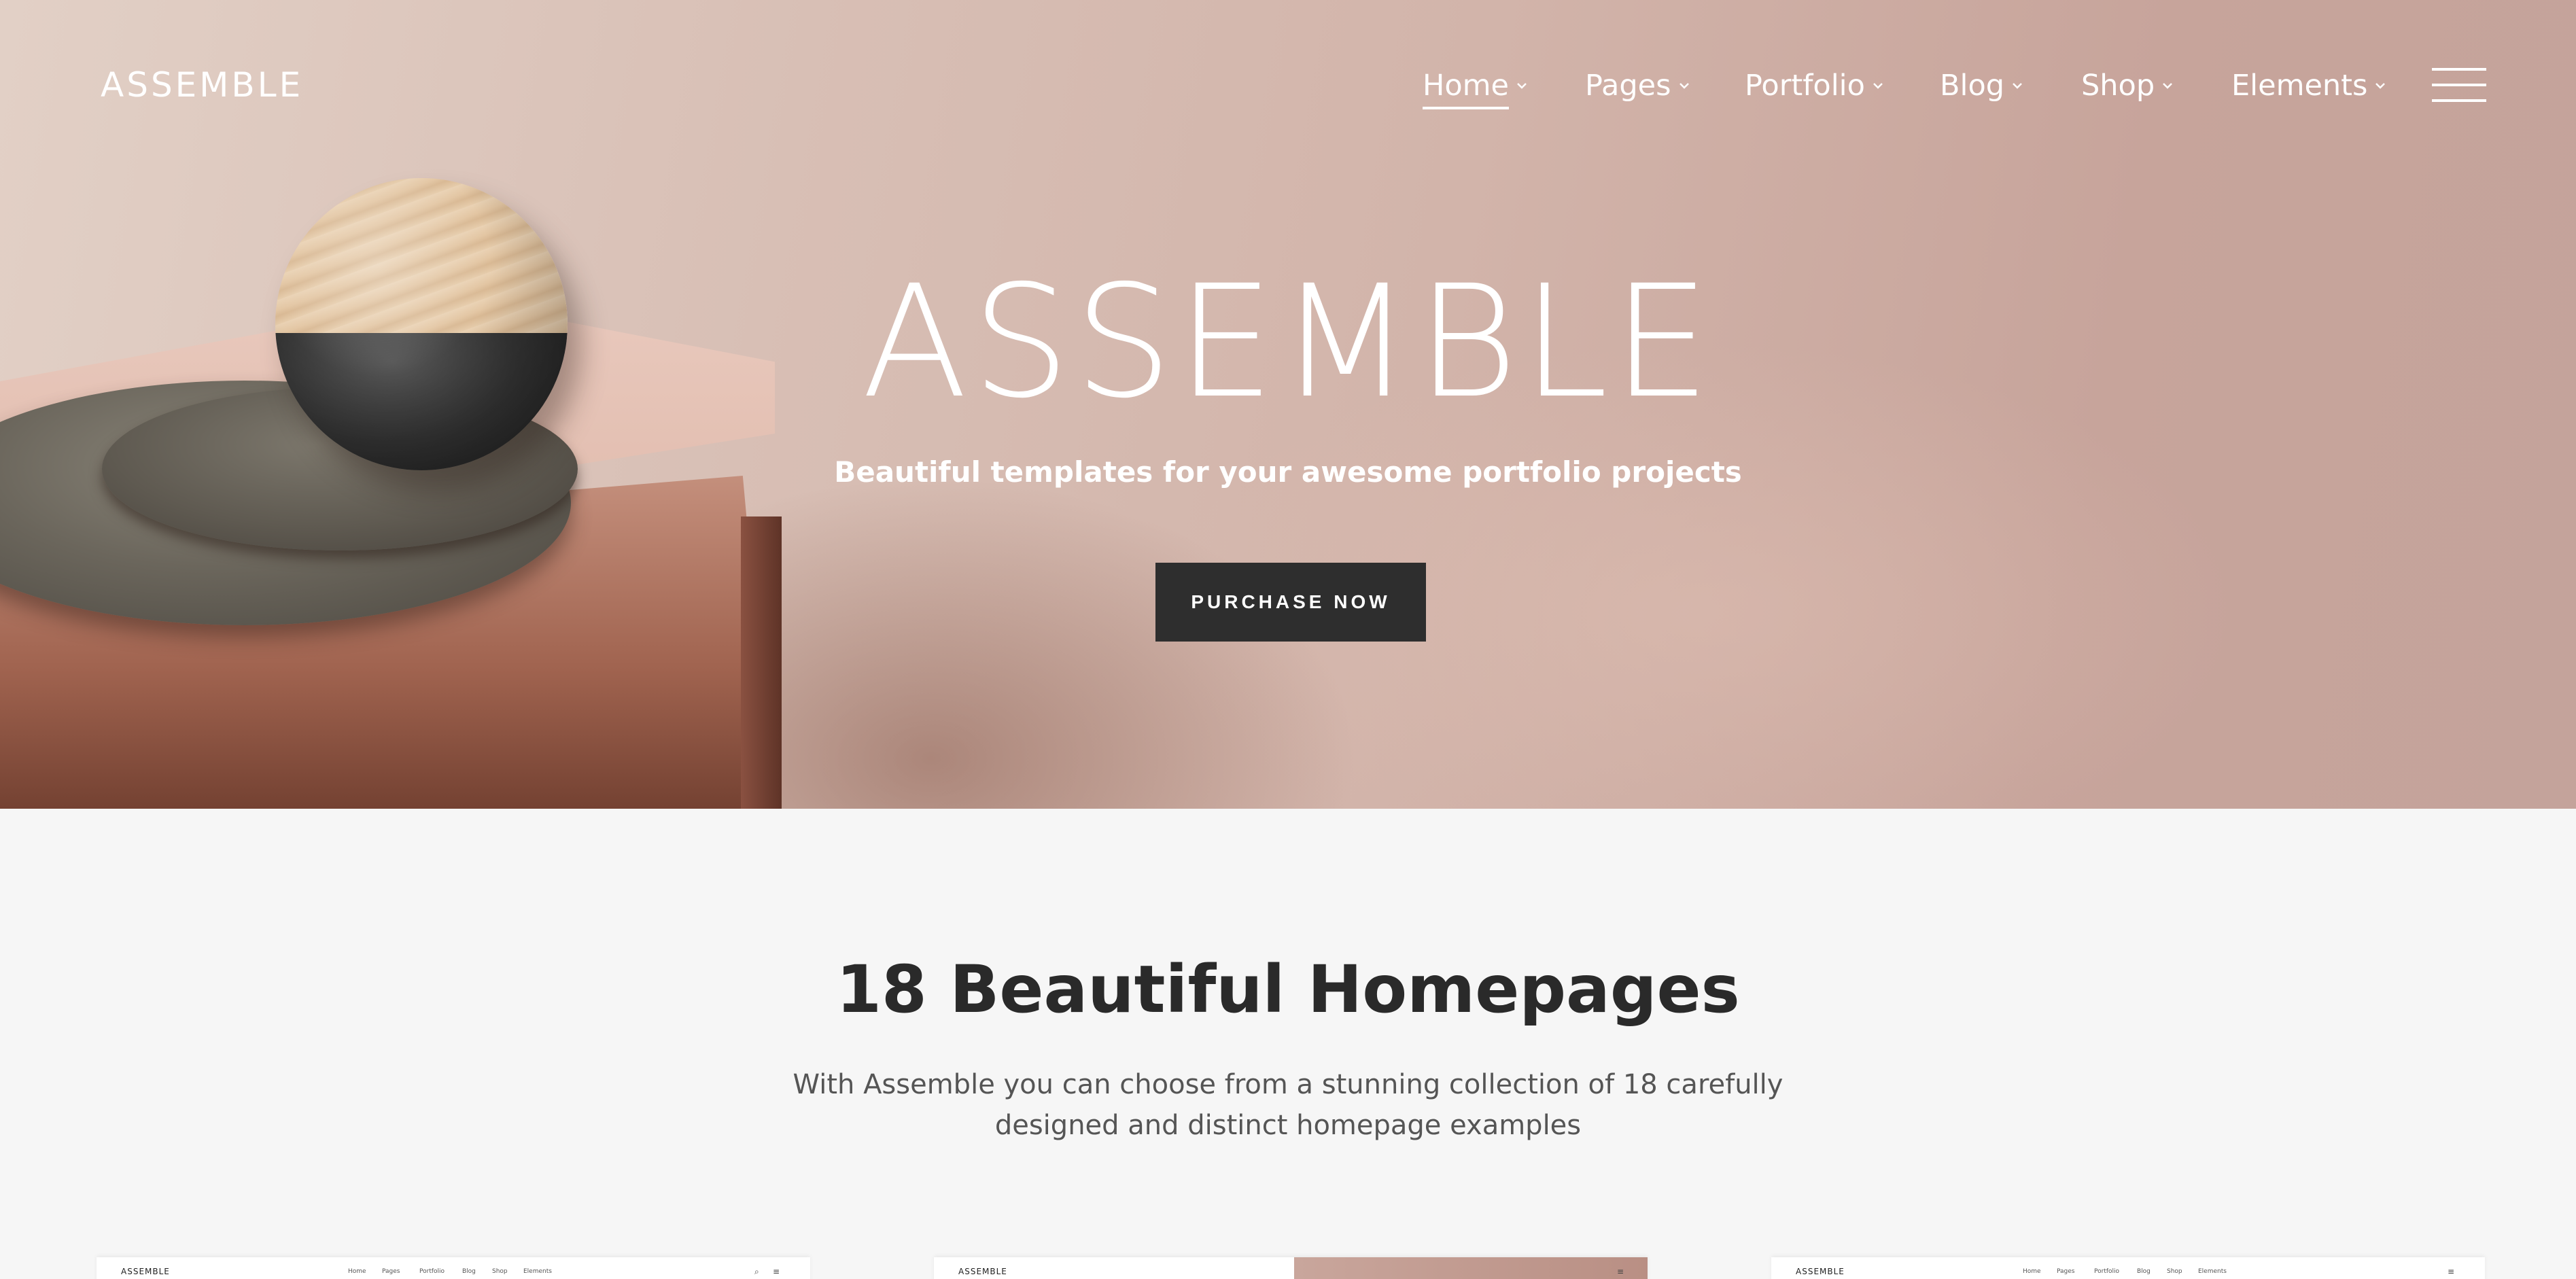 The image size is (2576, 1279). I want to click on nav-item-pages: Pages, so click(1637, 86).